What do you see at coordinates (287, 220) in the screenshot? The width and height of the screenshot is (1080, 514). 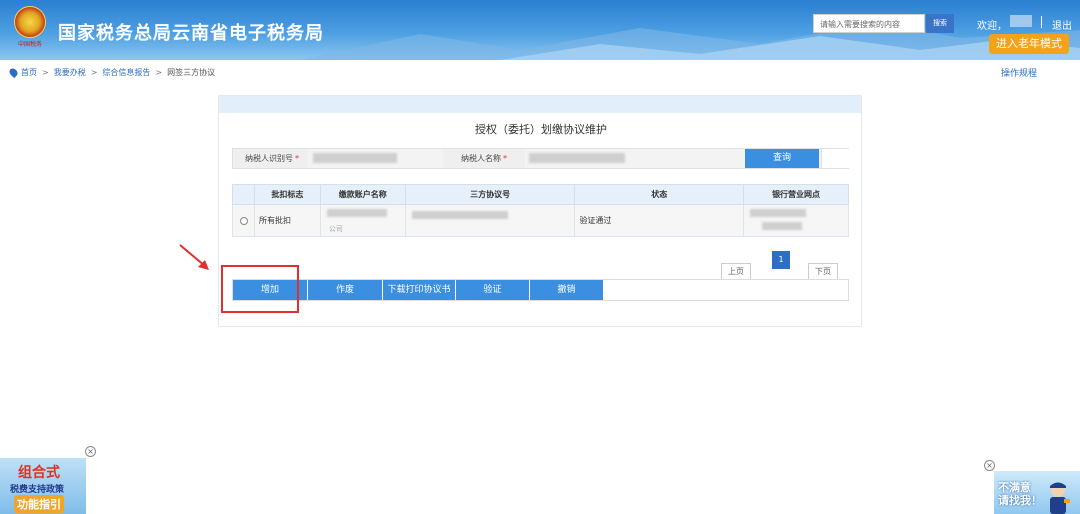 I see `cell-flag: 所有批扣` at bounding box center [287, 220].